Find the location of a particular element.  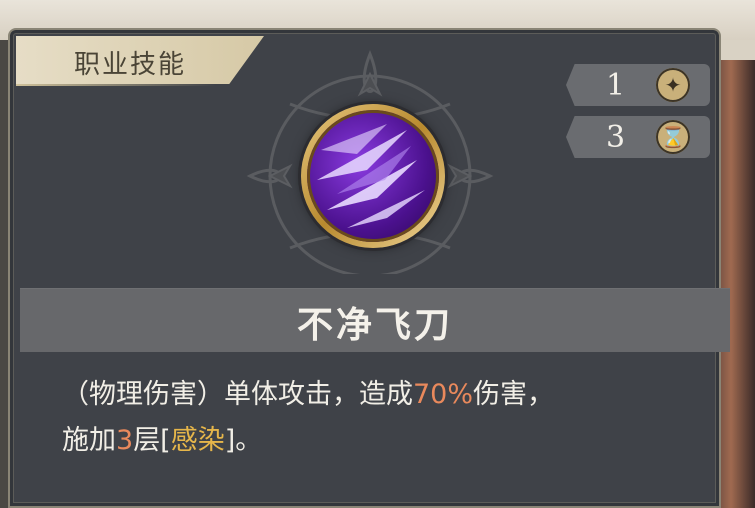

cost-badge: 1 ✦ is located at coordinates (638, 85).